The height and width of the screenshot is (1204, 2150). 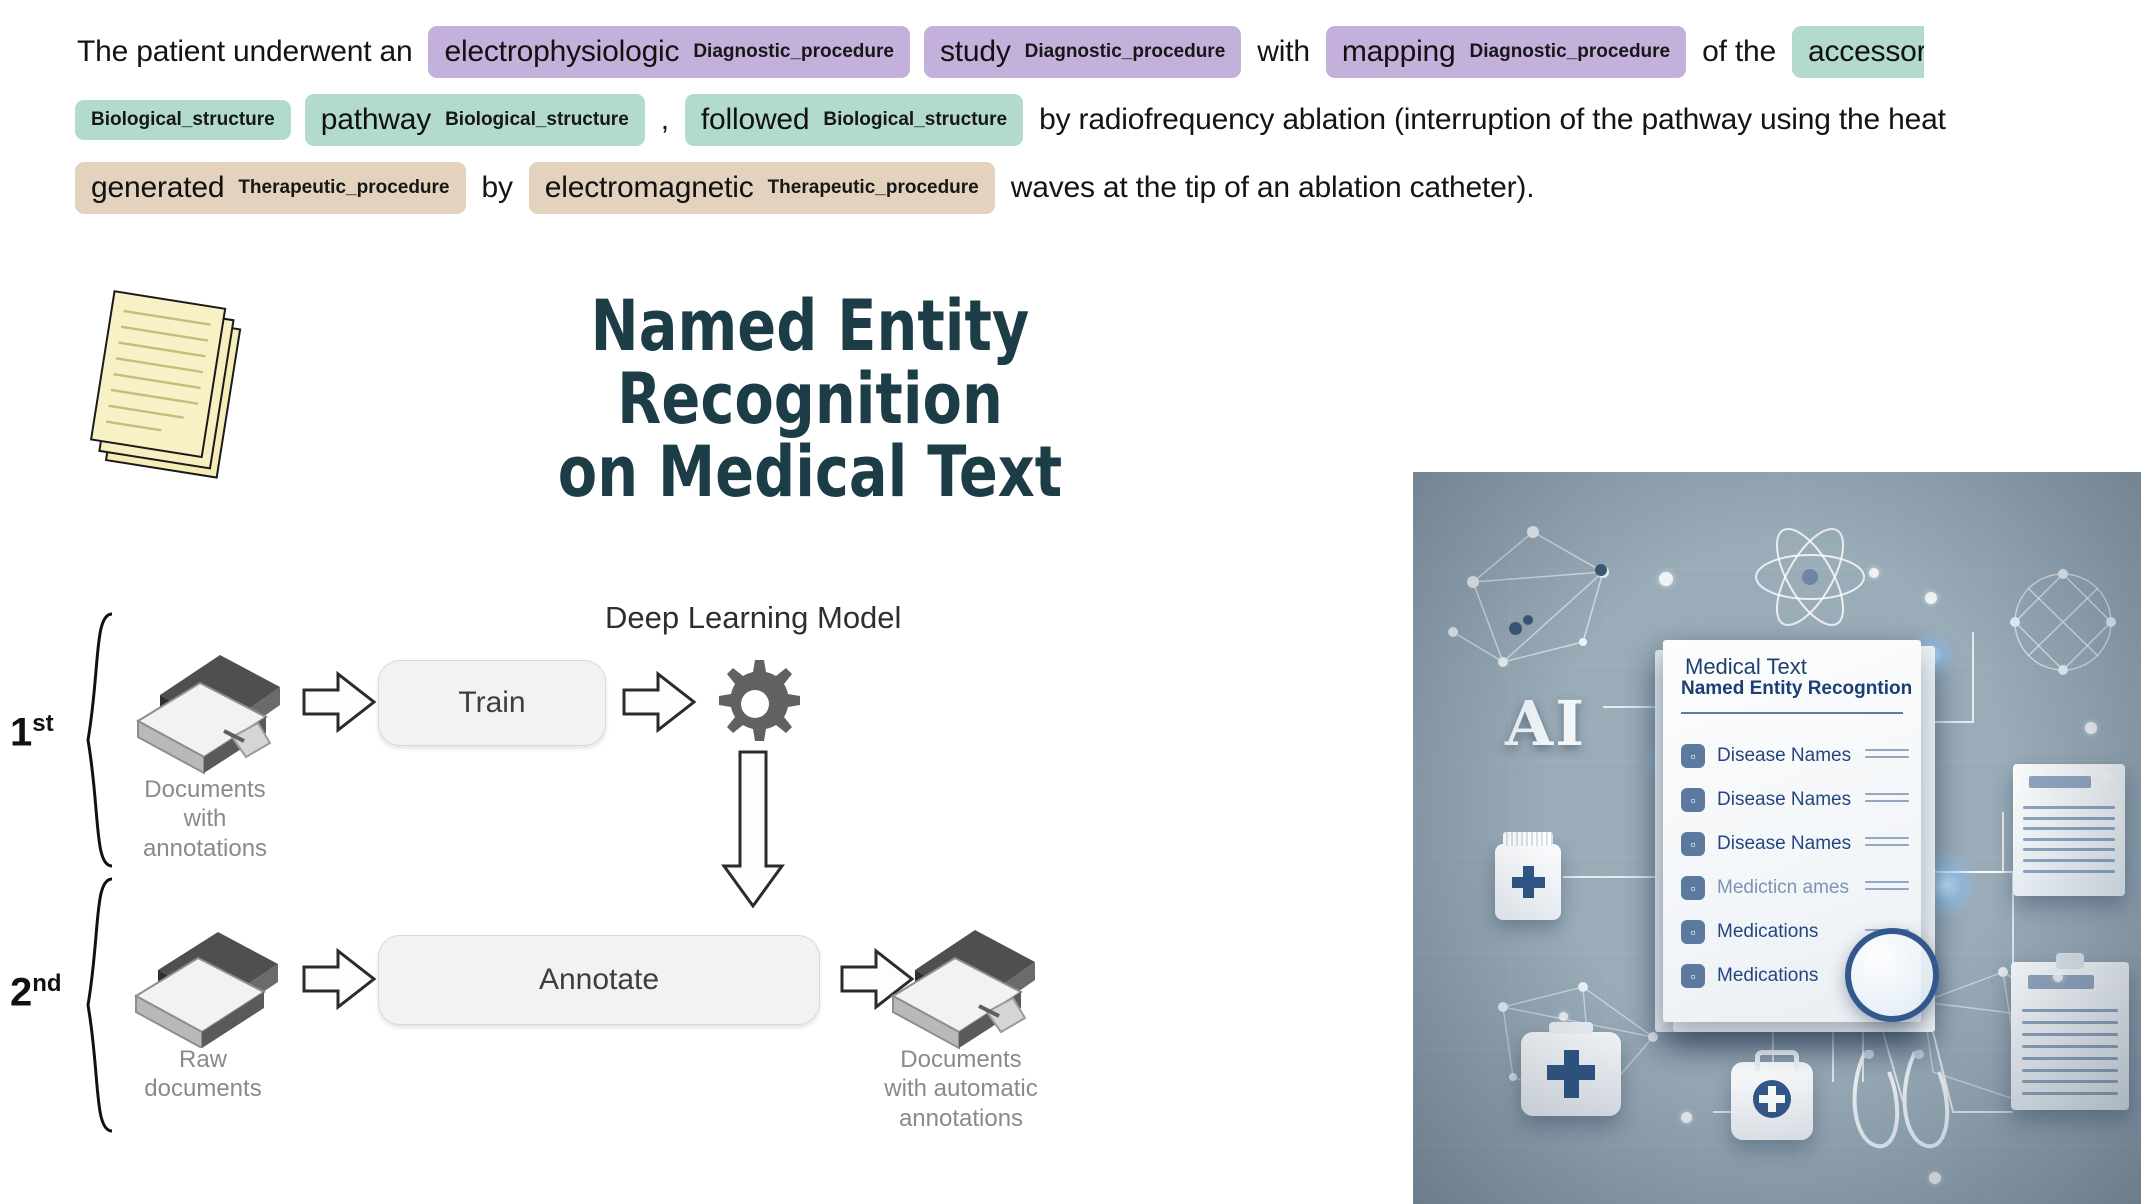 I want to click on annotate-step-label: Annotate, so click(x=599, y=979).